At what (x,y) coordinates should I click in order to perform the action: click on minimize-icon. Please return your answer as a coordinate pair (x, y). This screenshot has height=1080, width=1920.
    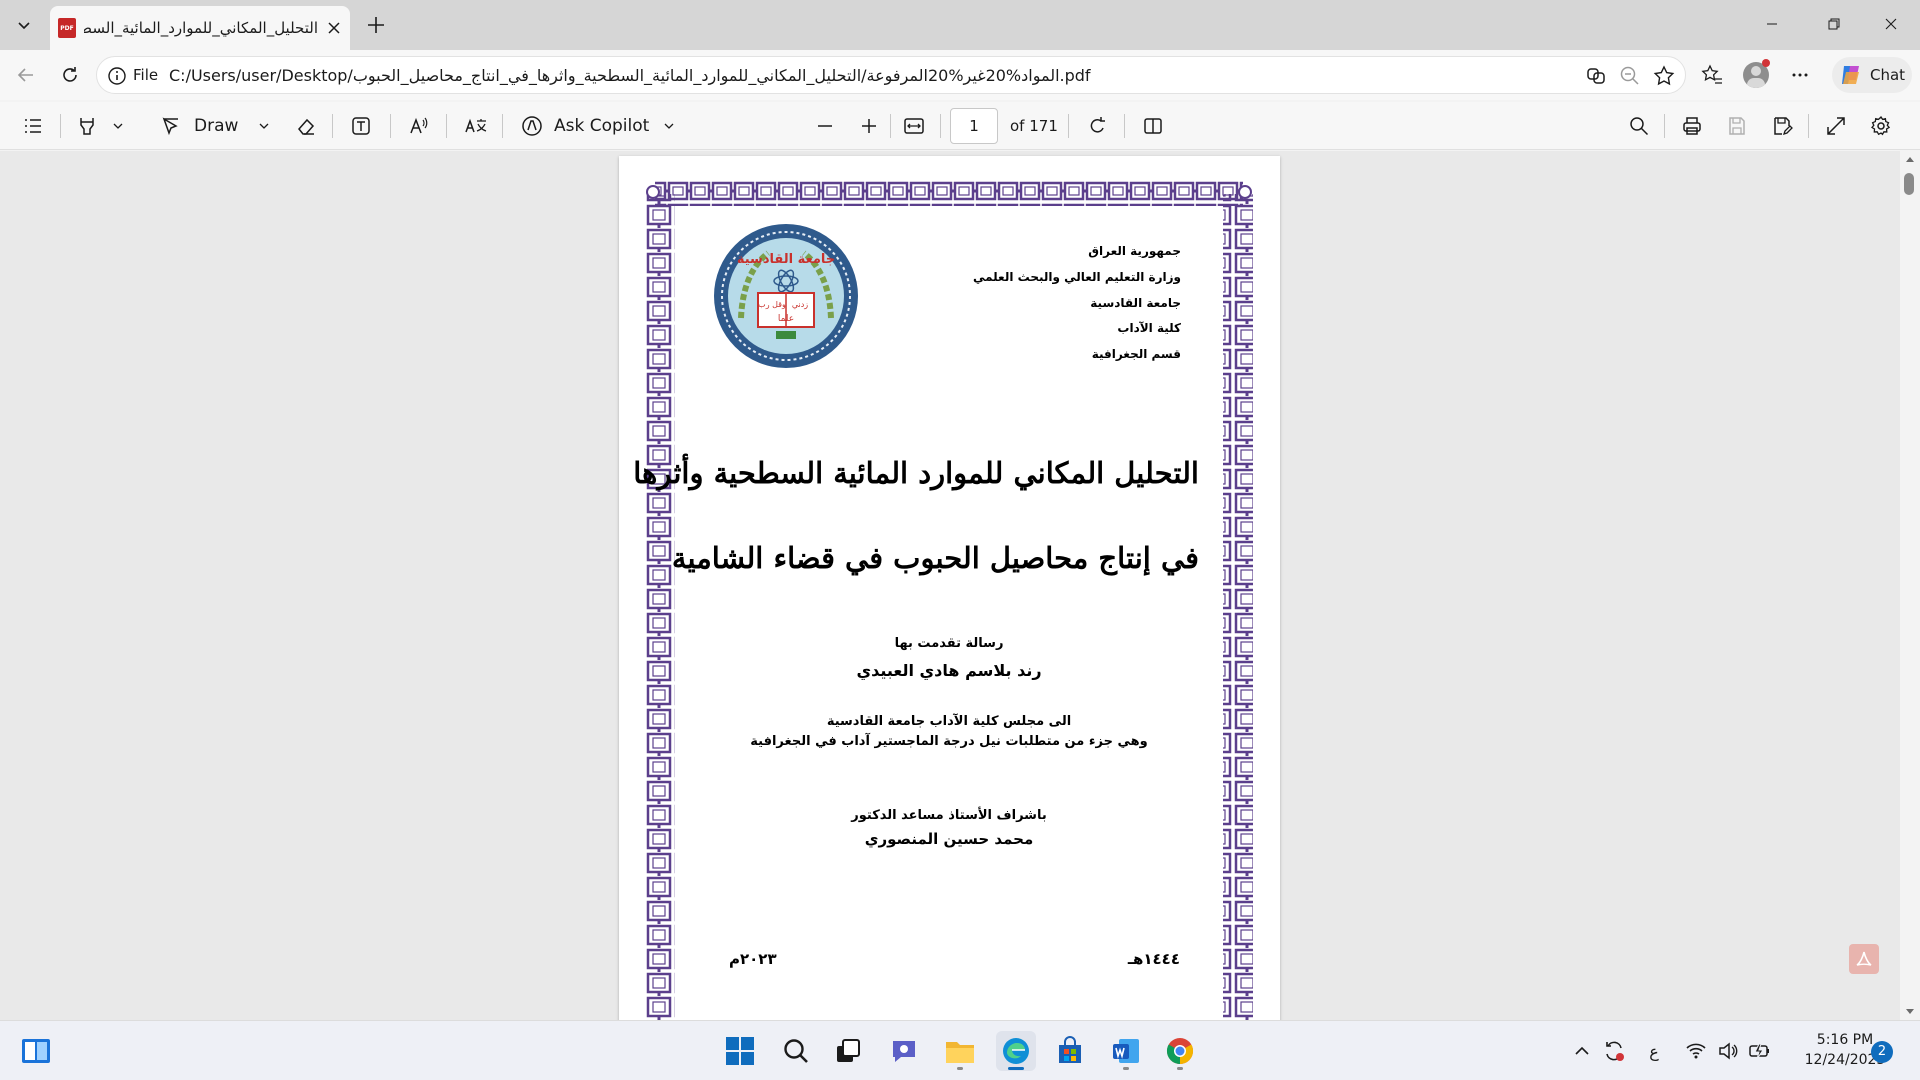
    Looking at the image, I should click on (1772, 24).